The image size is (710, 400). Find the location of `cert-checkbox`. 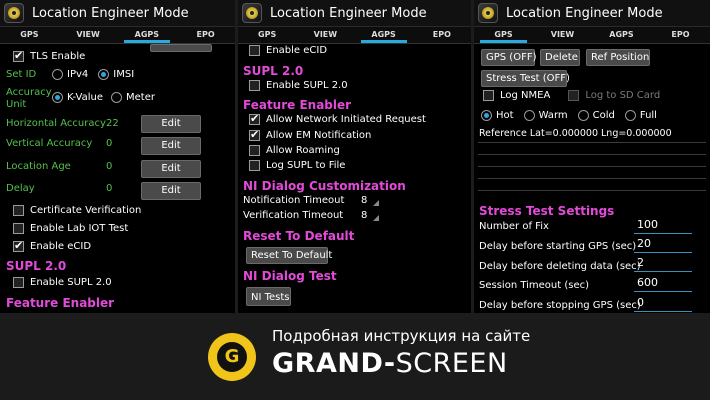

cert-checkbox is located at coordinates (18, 210).